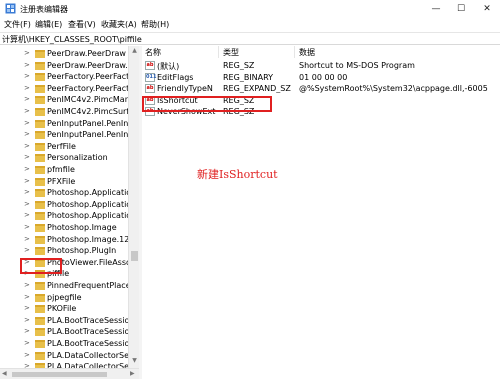  I want to click on menu-favorites: 收藏夹(A), so click(119, 24).